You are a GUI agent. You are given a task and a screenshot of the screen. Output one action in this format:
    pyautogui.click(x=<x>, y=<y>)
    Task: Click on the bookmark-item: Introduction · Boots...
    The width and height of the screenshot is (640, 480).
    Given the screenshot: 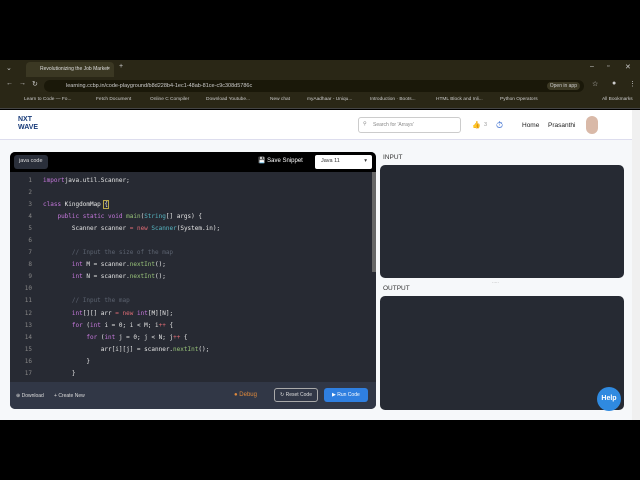 What is the action you would take?
    pyautogui.click(x=393, y=99)
    